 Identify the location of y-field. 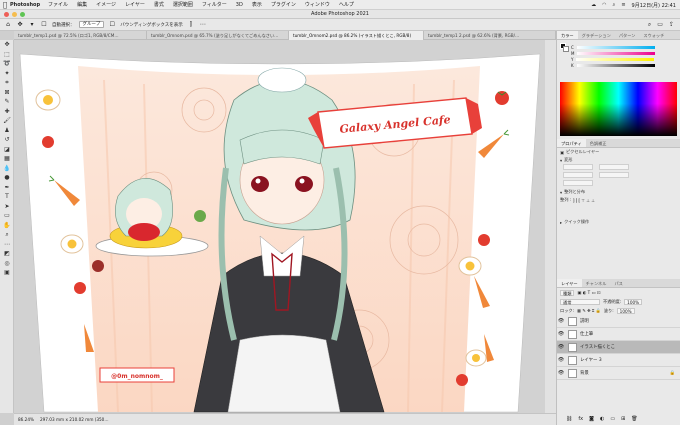
(614, 175).